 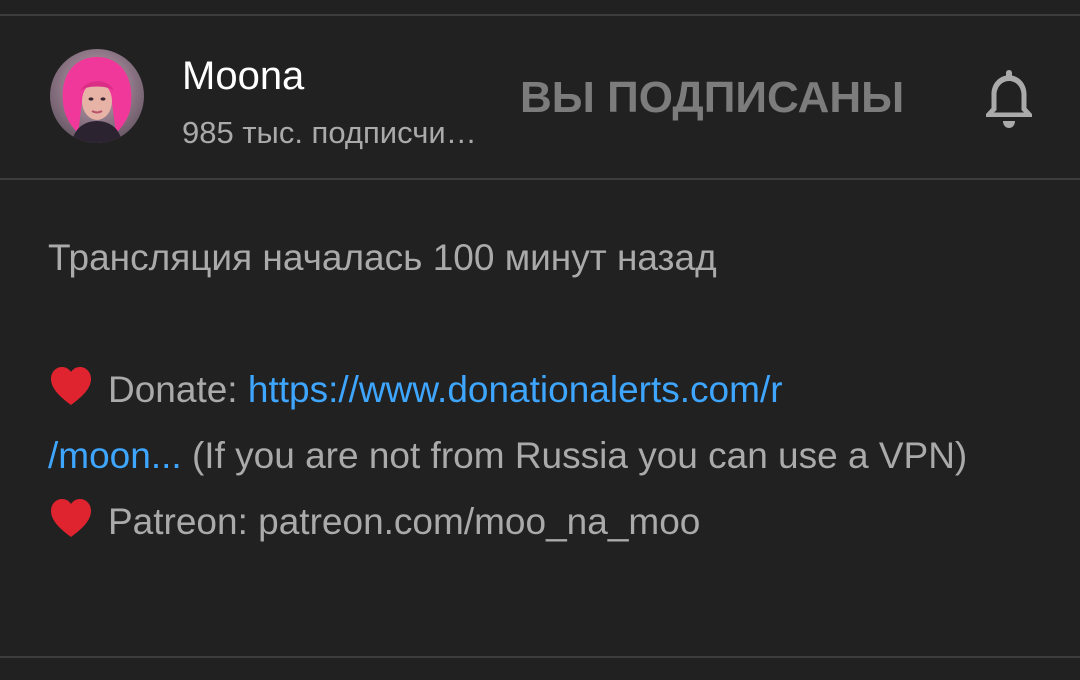 I want to click on avatar-image, so click(x=97, y=96).